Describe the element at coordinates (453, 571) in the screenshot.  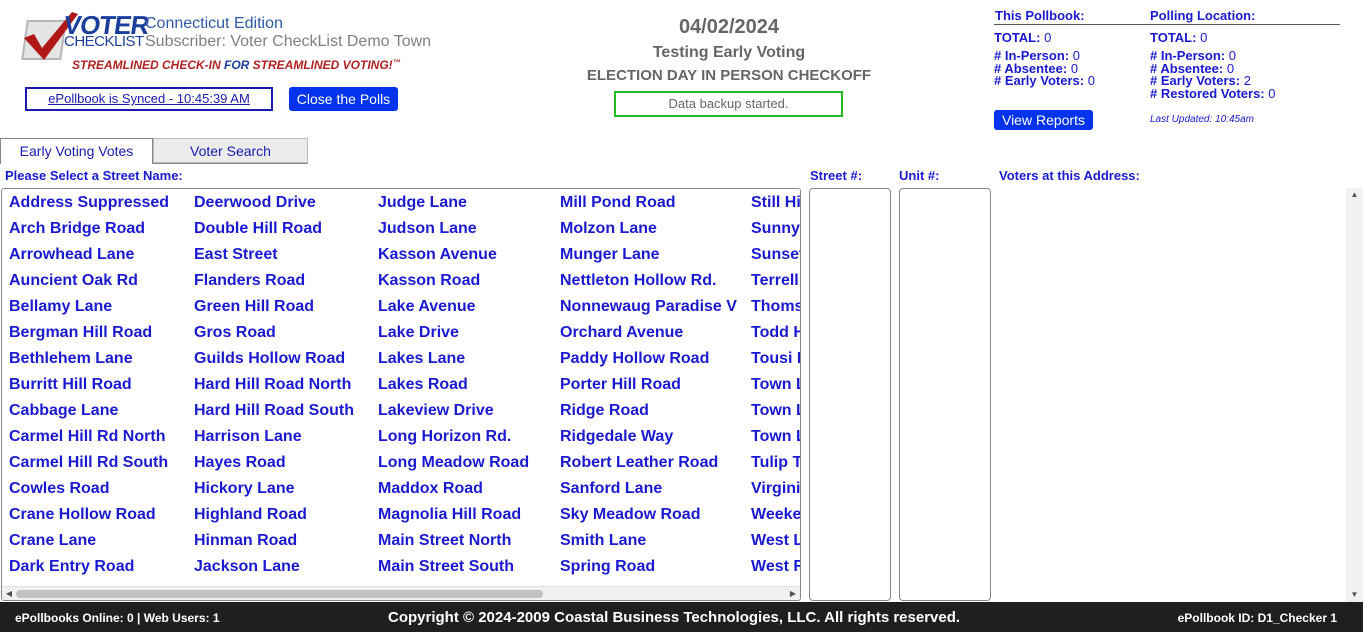
I see `street-item: Main Street South` at that location.